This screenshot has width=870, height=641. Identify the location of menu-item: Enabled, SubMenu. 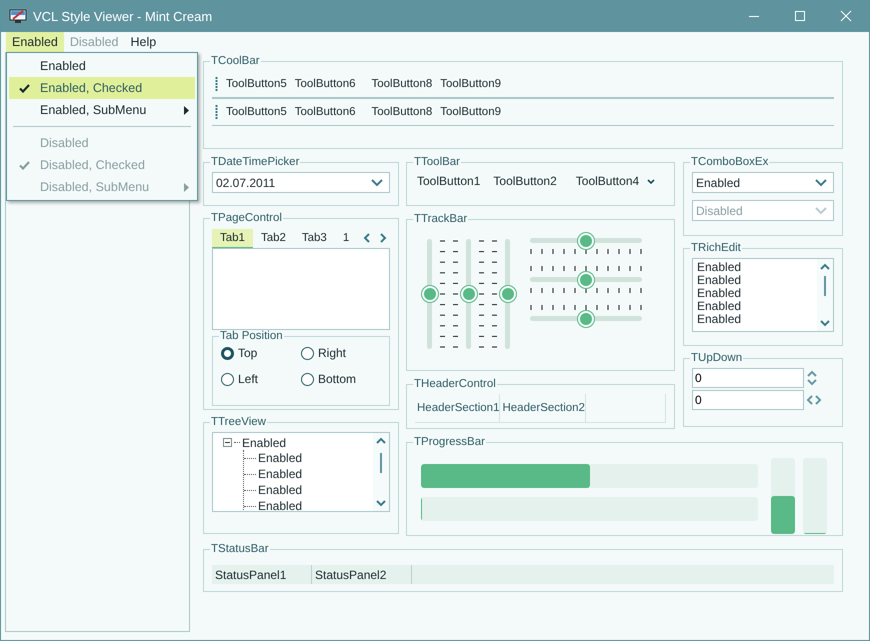
(102, 110).